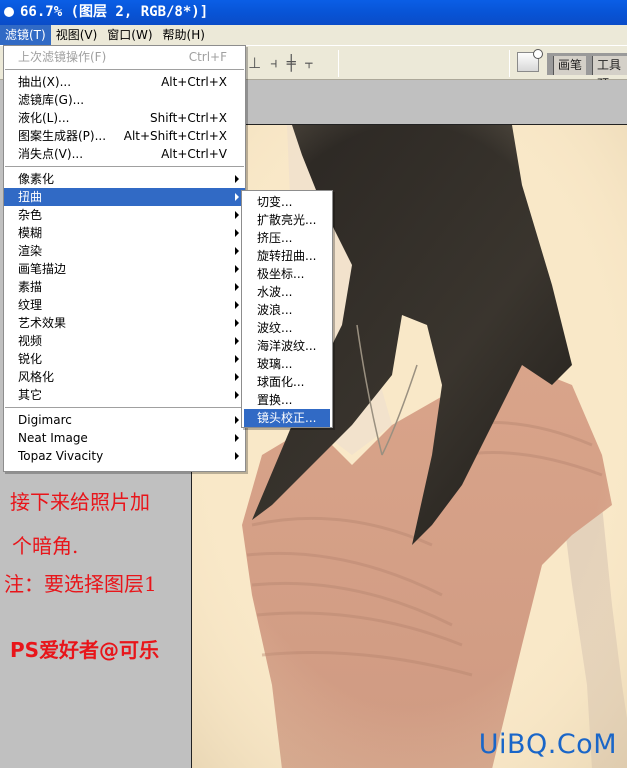 Image resolution: width=627 pixels, height=768 pixels. Describe the element at coordinates (291, 63) in the screenshot. I see `distribute-horizontal-centers-icon: ╪` at that location.